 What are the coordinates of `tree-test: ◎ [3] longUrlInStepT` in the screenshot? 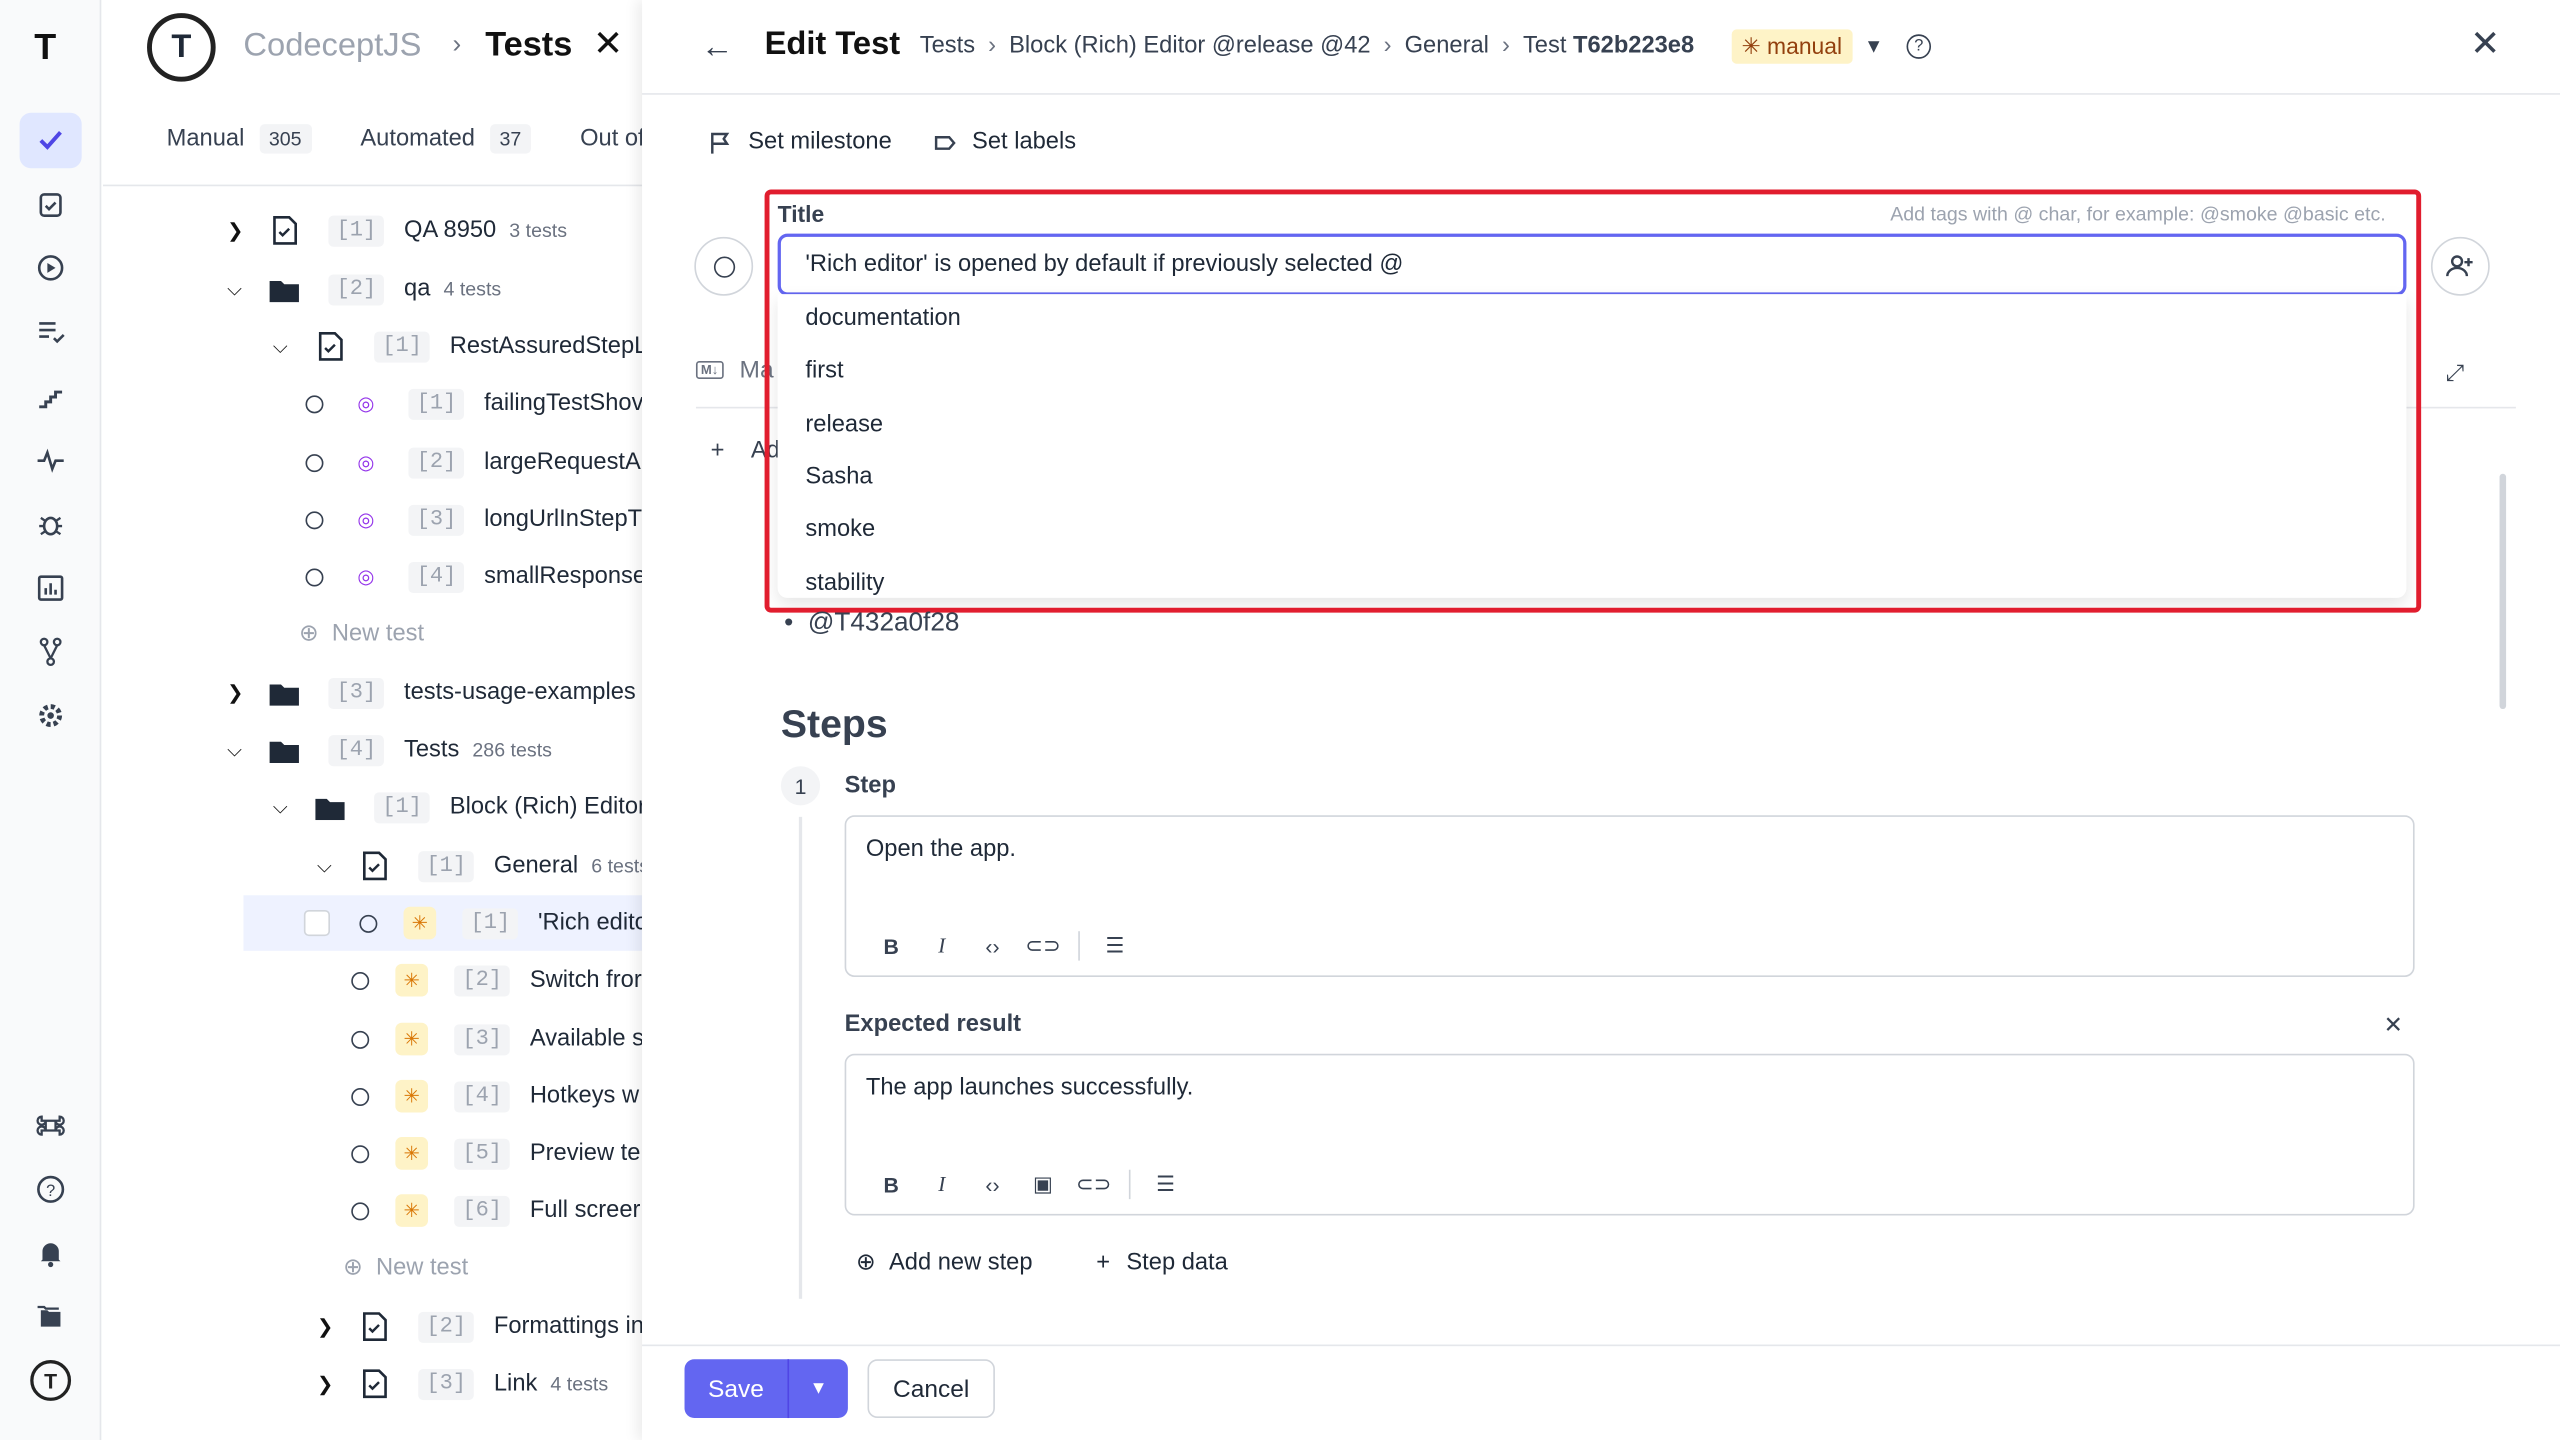 It's located at (473, 520).